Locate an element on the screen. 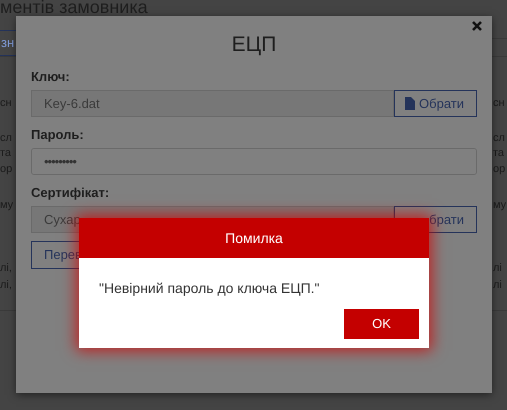 The image size is (507, 410). file-field: Key-6.dat is located at coordinates (212, 103).